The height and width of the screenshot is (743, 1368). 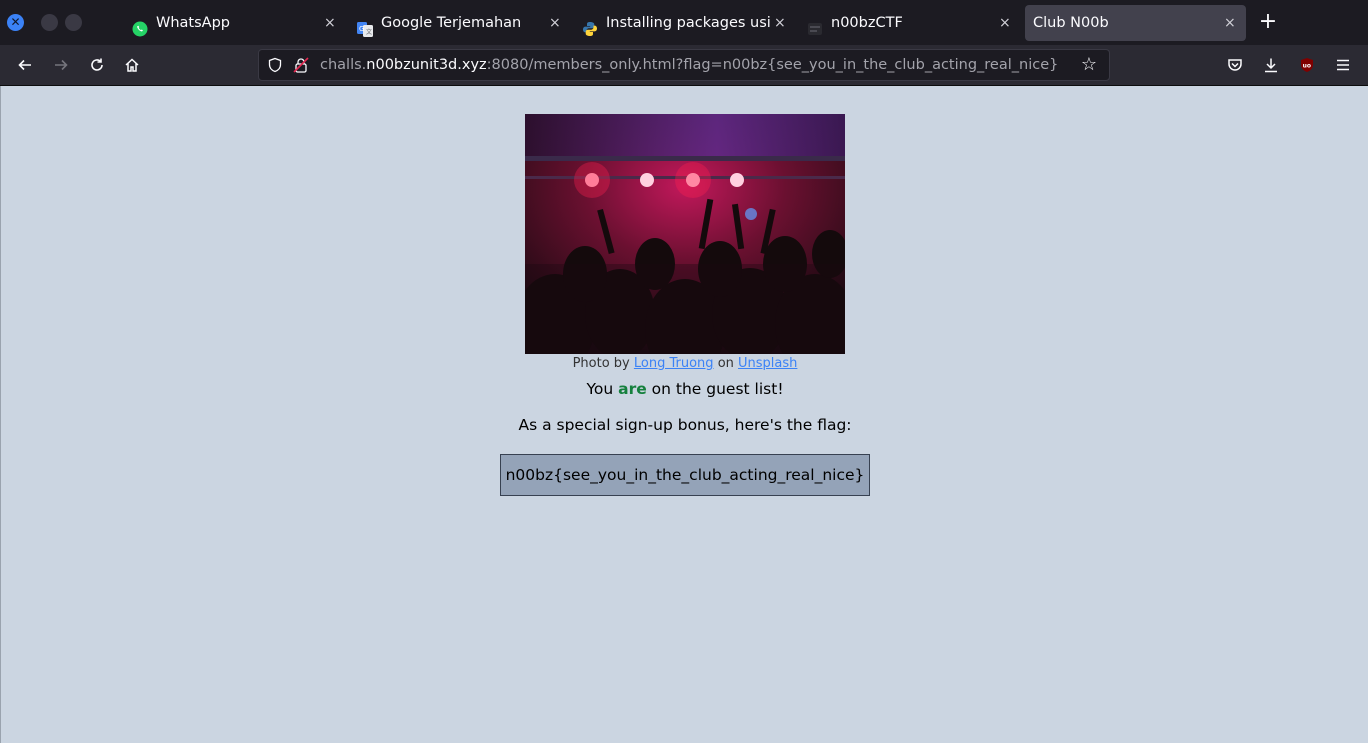 I want to click on python-icon, so click(x=590, y=25).